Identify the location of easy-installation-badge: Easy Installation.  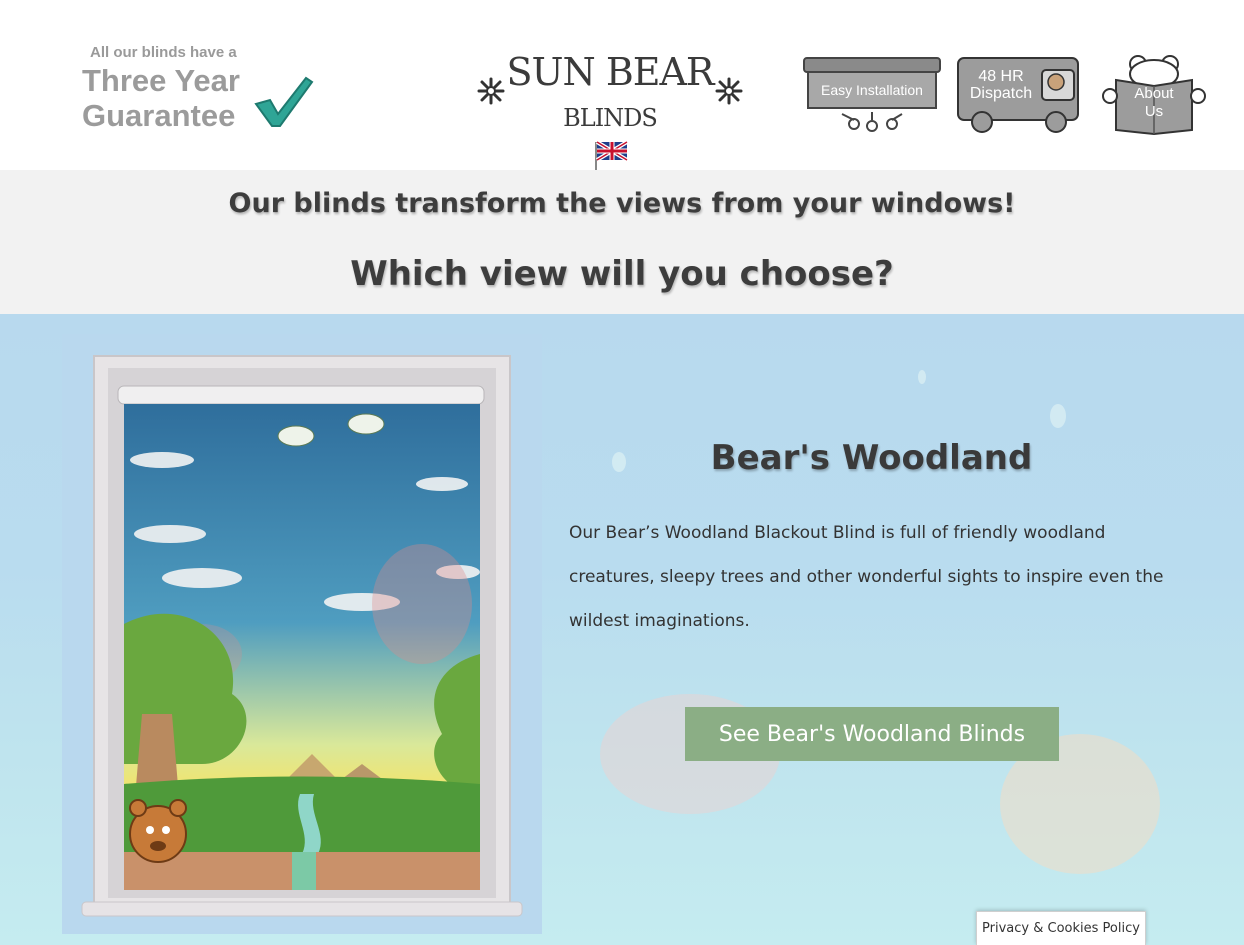
(872, 95).